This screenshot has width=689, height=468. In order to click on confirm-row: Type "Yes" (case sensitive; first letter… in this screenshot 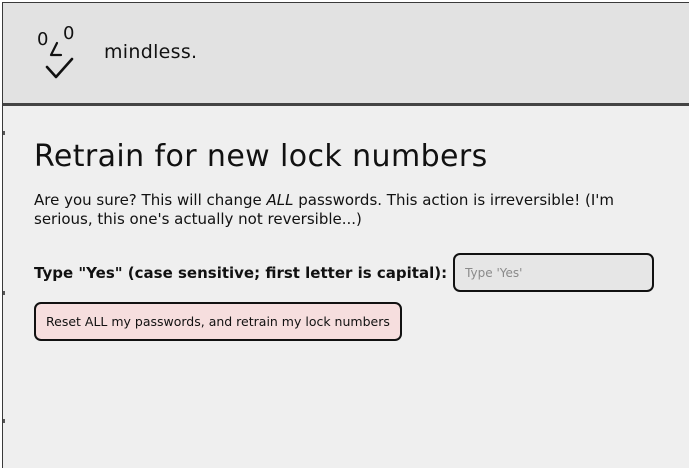, I will do `click(344, 272)`.